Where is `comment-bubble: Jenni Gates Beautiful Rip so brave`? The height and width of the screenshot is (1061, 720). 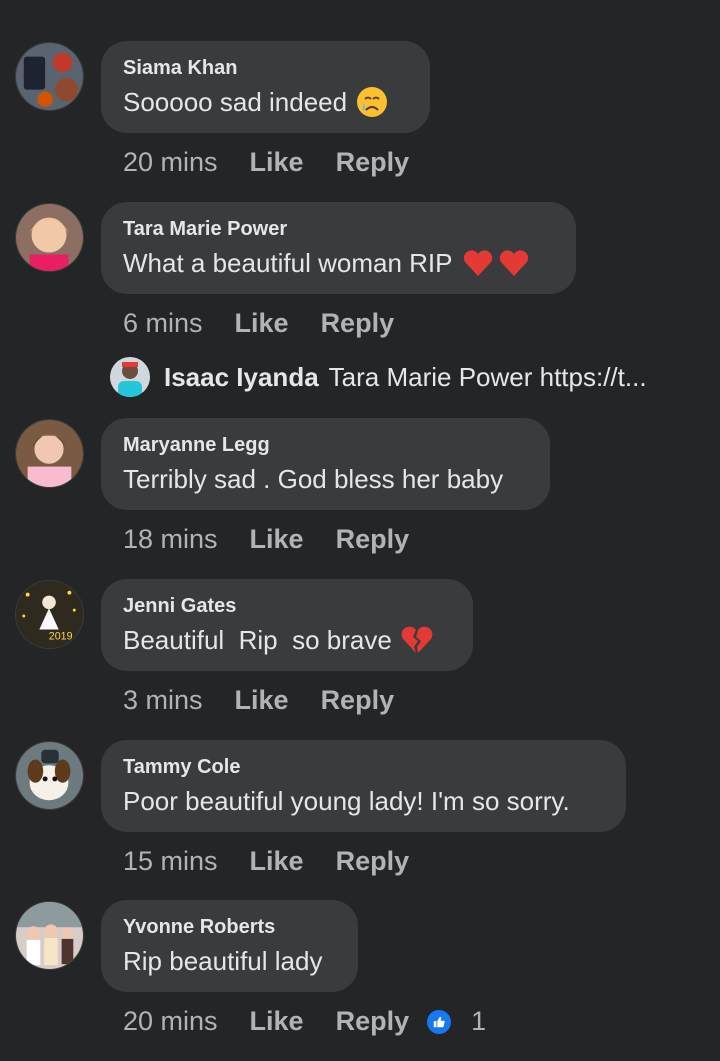
comment-bubble: Jenni Gates Beautiful Rip so brave is located at coordinates (287, 625).